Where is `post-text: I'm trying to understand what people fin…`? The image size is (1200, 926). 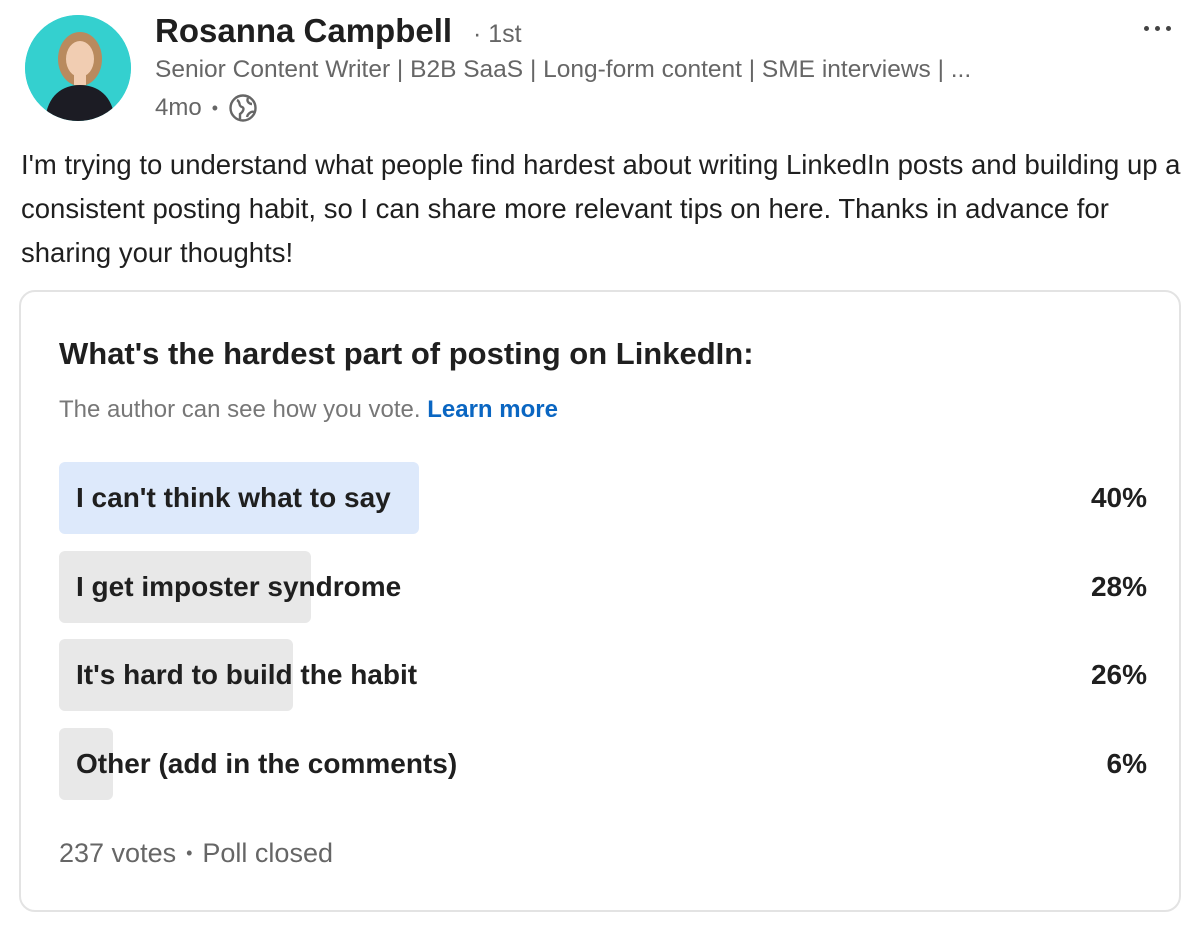
post-text: I'm trying to understand what people fin… is located at coordinates (601, 208).